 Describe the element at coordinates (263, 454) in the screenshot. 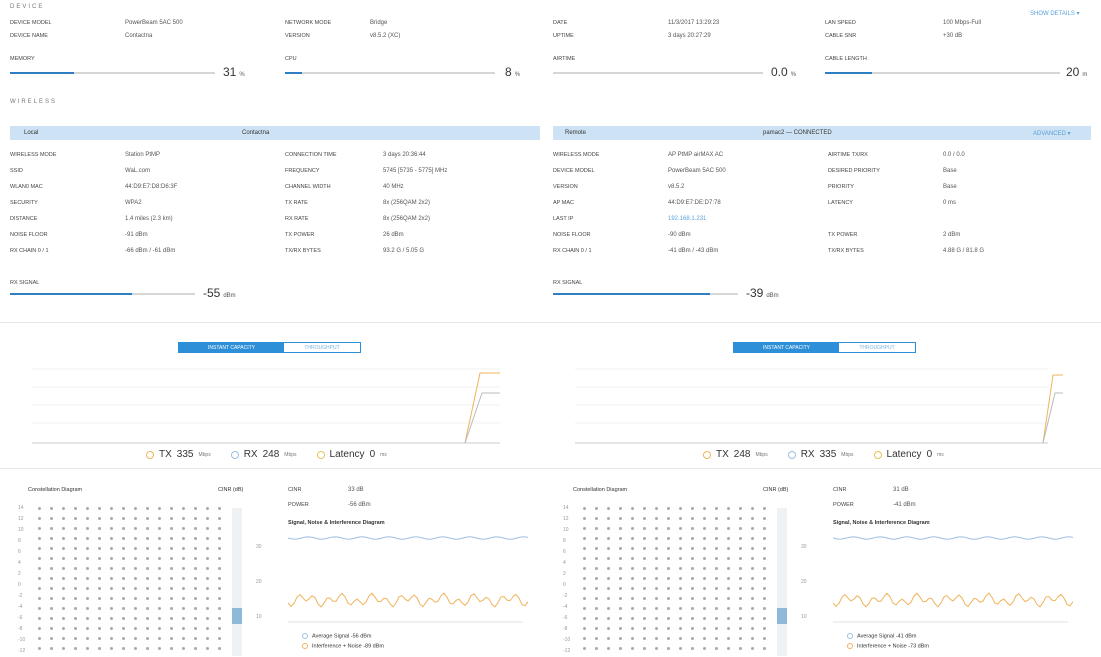

I see `legend-item: RX 248 Mbps` at that location.